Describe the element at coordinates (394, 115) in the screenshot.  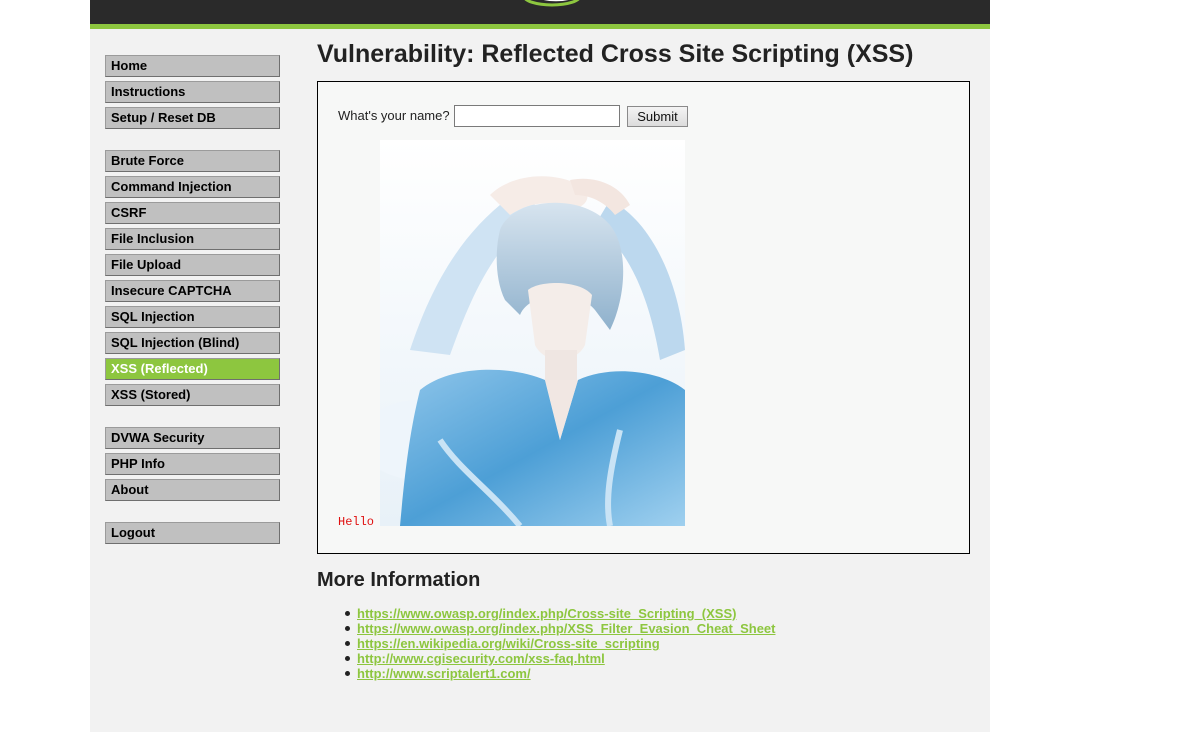
I see `name-label: What's your name?` at that location.